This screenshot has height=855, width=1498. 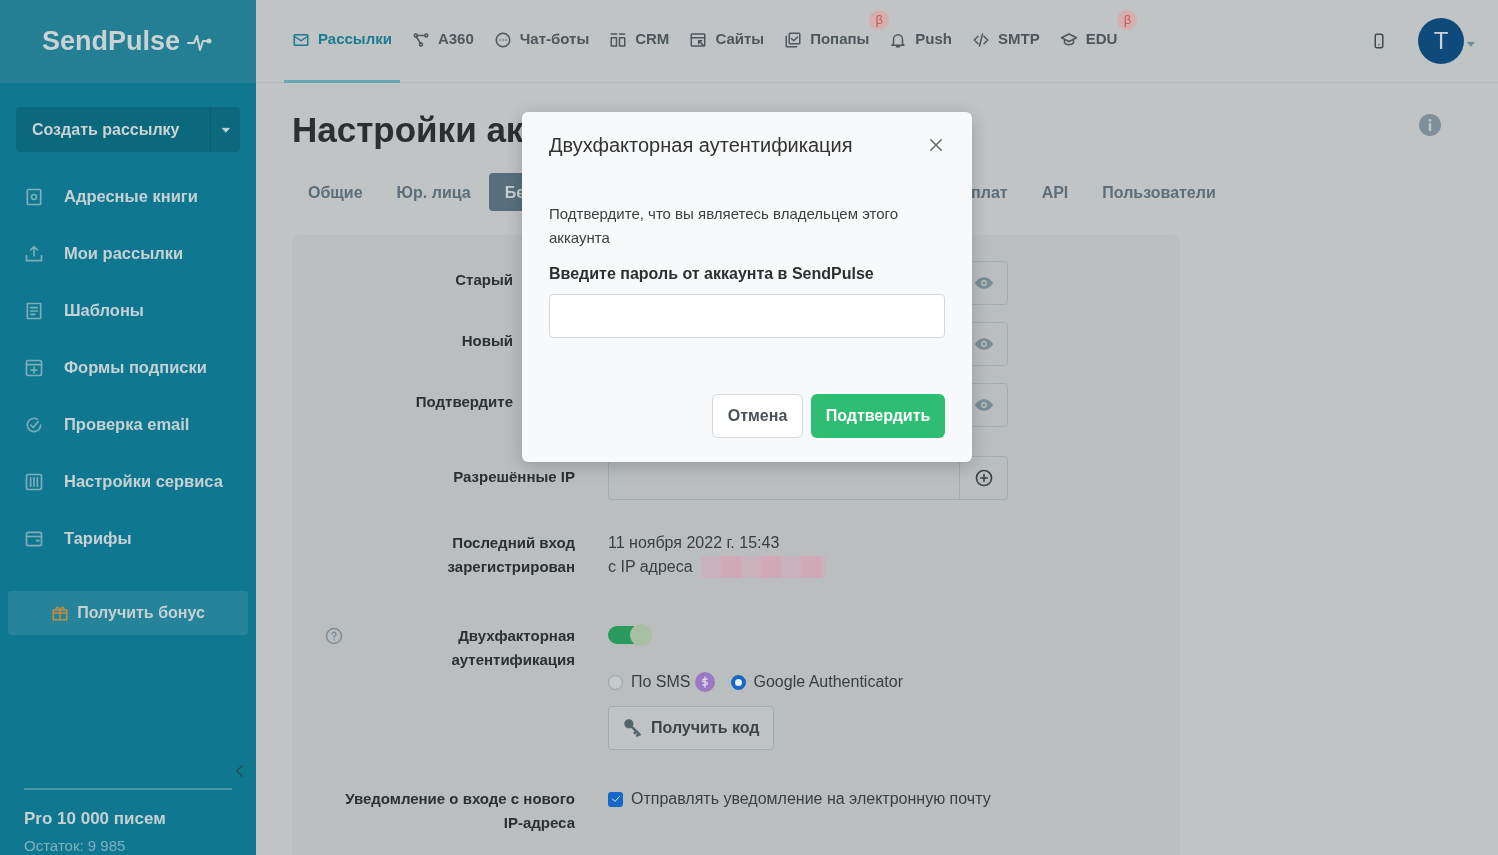 What do you see at coordinates (442, 41) in the screenshot?
I see `nav-tab: A360` at bounding box center [442, 41].